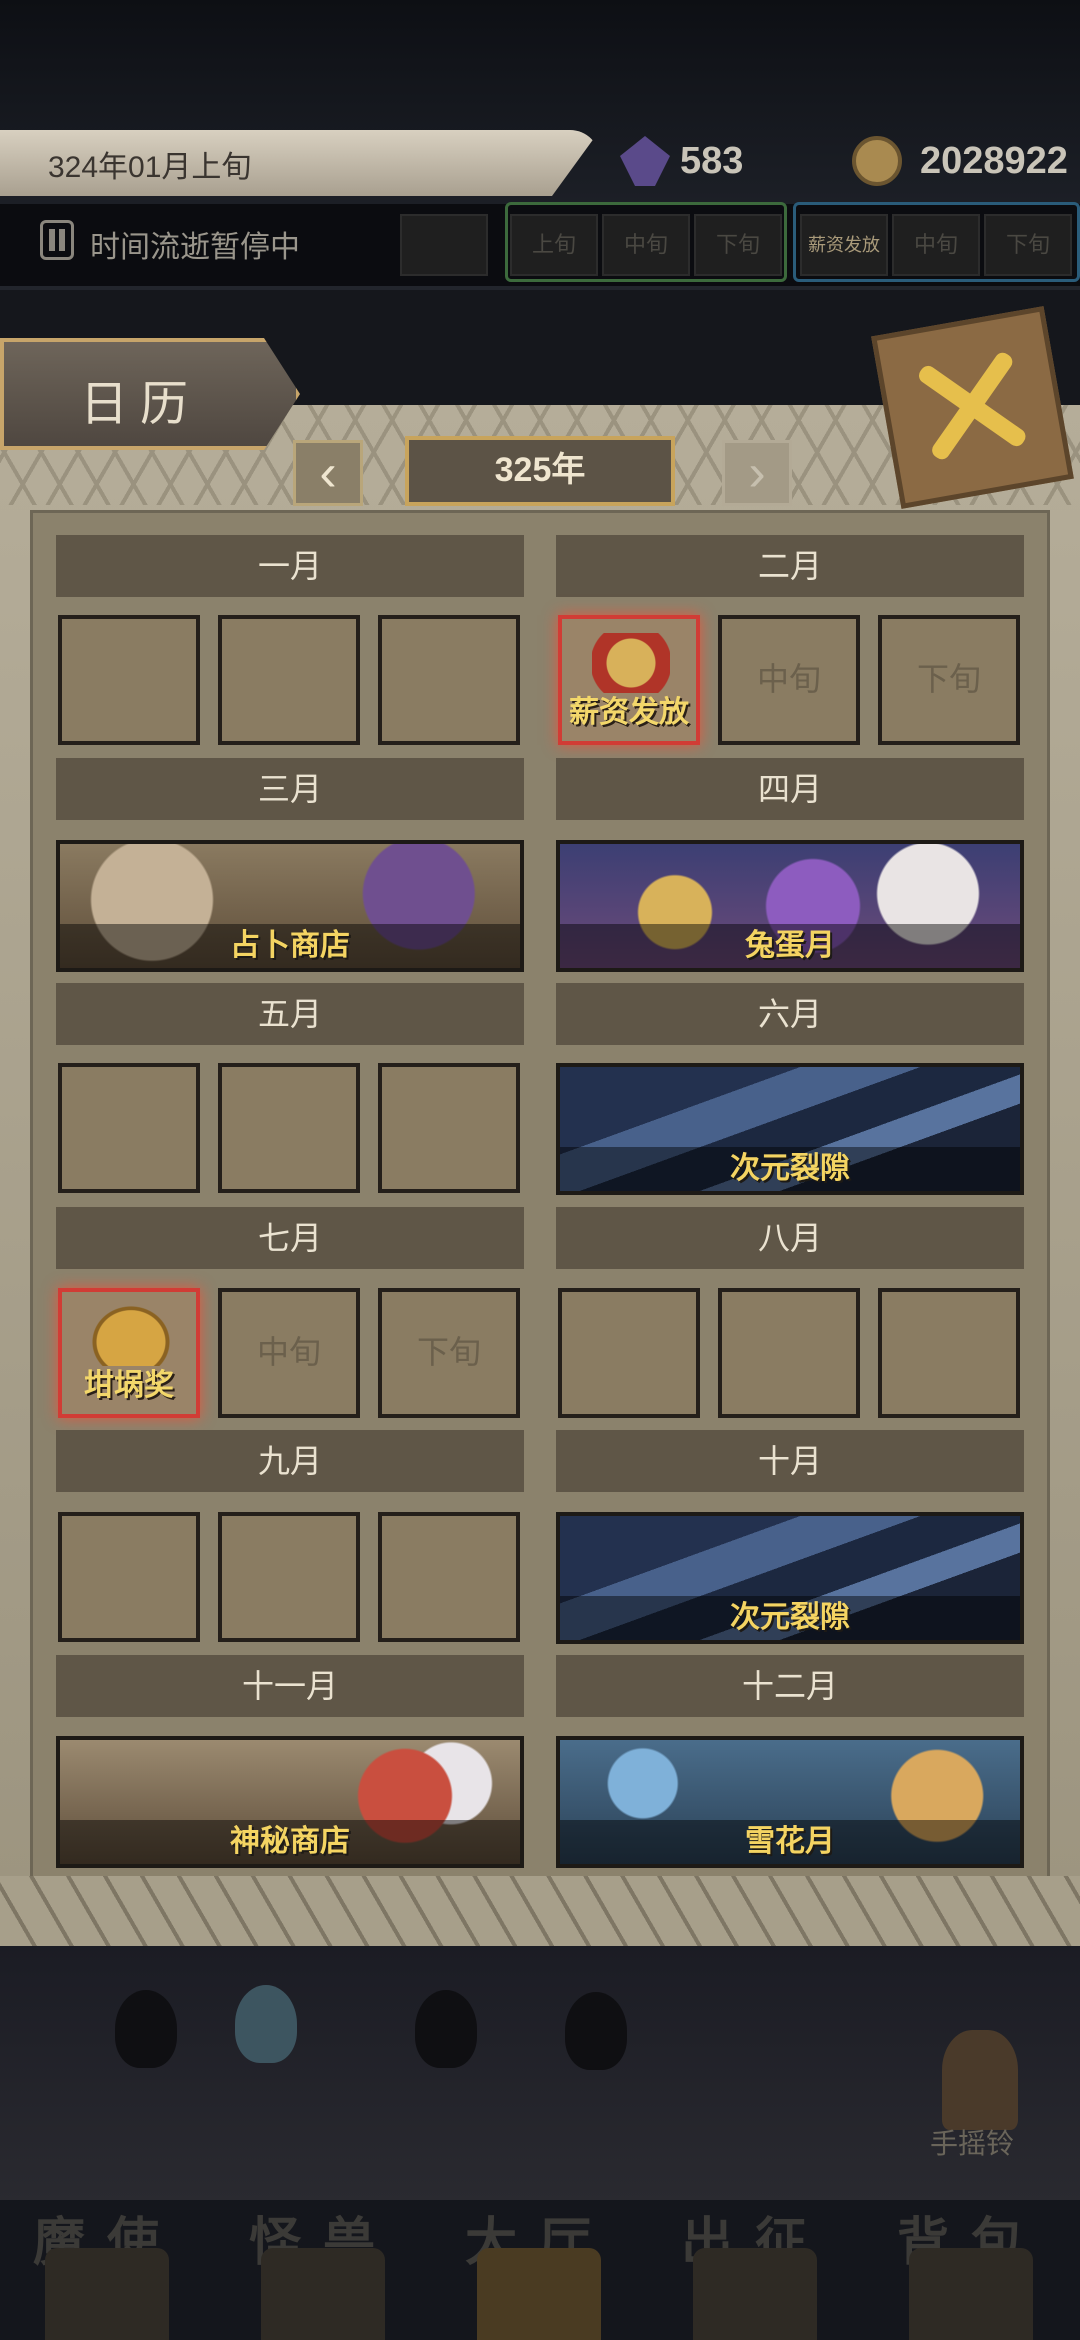 This screenshot has height=2340, width=1080. I want to click on salary-coin-icon, so click(631, 663).